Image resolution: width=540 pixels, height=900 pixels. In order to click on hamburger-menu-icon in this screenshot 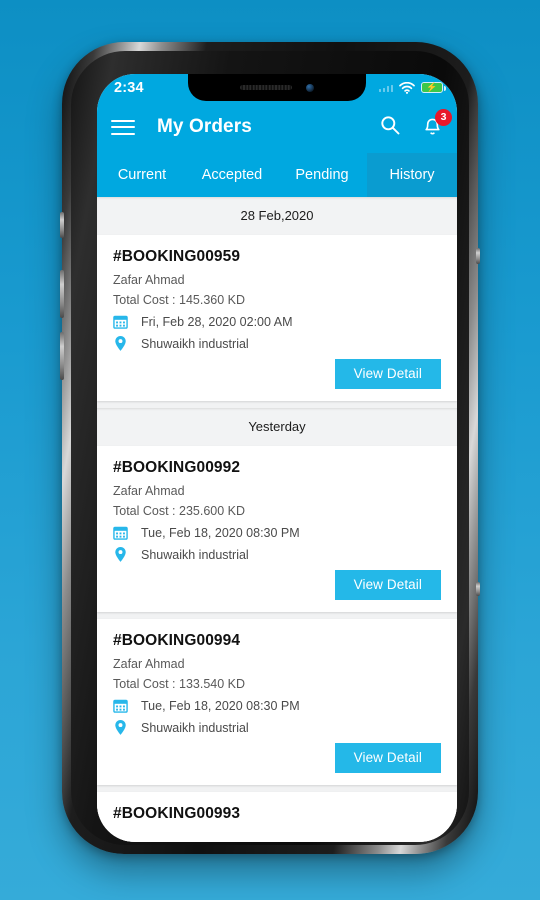, I will do `click(123, 127)`.